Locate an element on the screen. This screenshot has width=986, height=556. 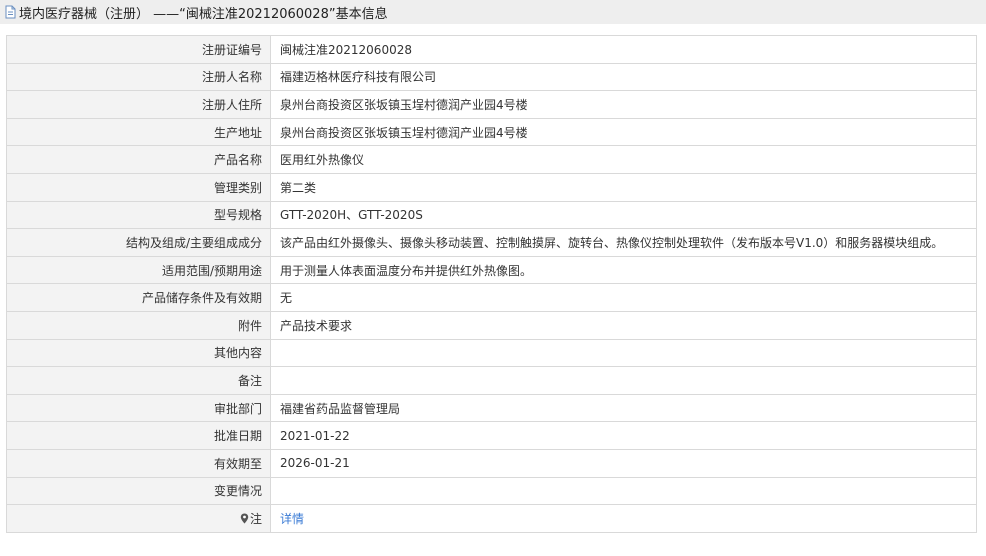
field-label: 产品名称 is located at coordinates (138, 159).